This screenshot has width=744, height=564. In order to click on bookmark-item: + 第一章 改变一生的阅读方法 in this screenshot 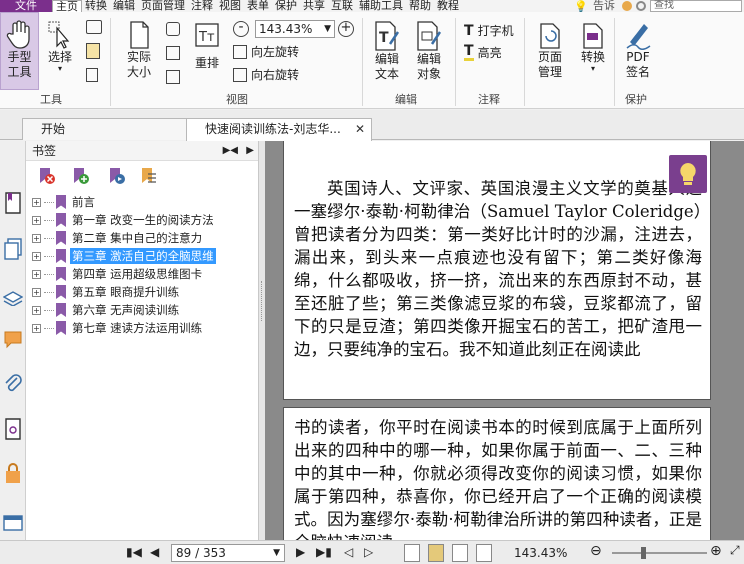, I will do `click(142, 220)`.